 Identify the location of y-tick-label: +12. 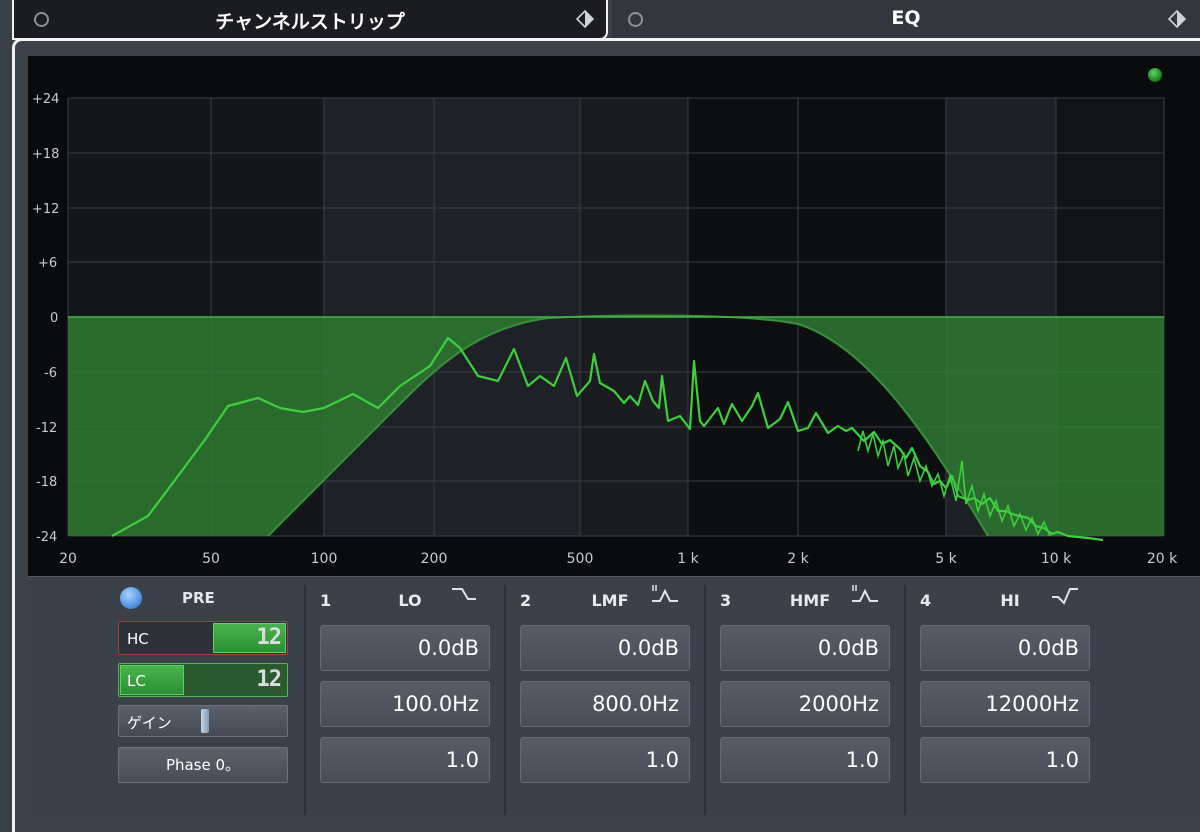
(45, 209).